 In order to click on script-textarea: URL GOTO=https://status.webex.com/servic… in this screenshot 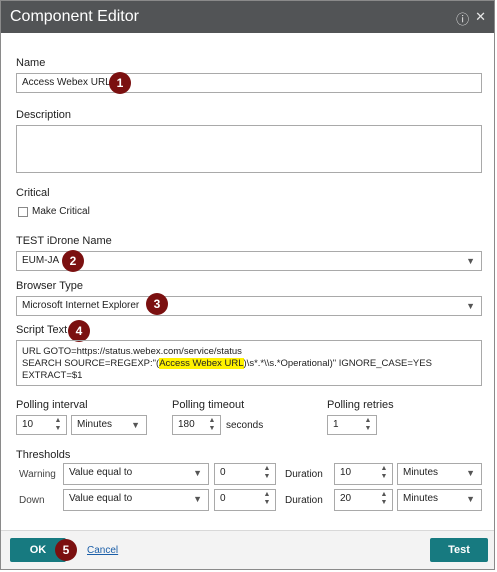, I will do `click(249, 363)`.